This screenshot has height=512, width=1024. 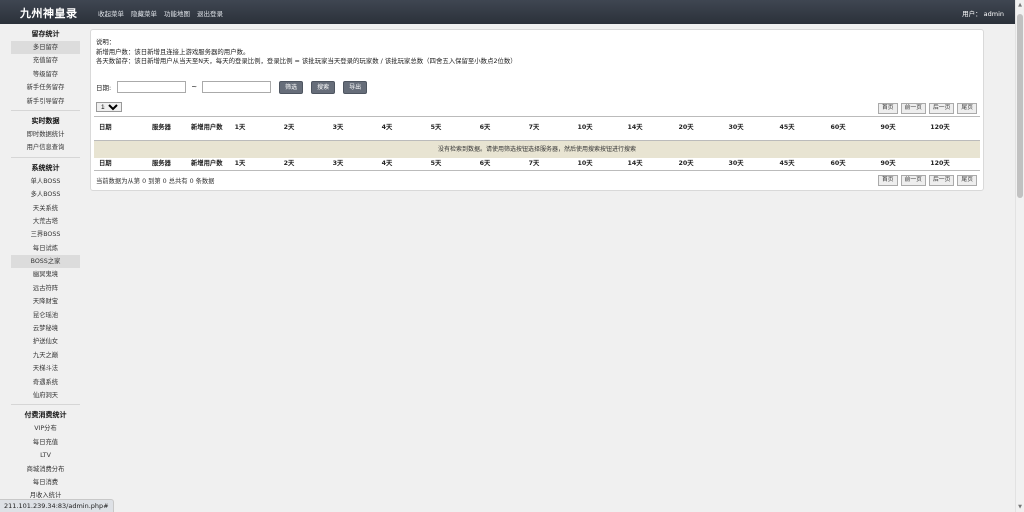 What do you see at coordinates (173, 51) in the screenshot?
I see `description-new-users: 新增用户数：该日新增且连接上游戏服务器的用户数。` at bounding box center [173, 51].